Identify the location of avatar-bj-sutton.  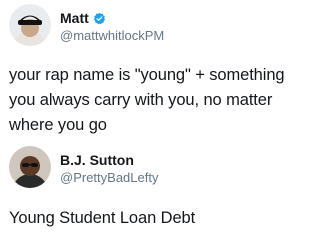
(30, 167).